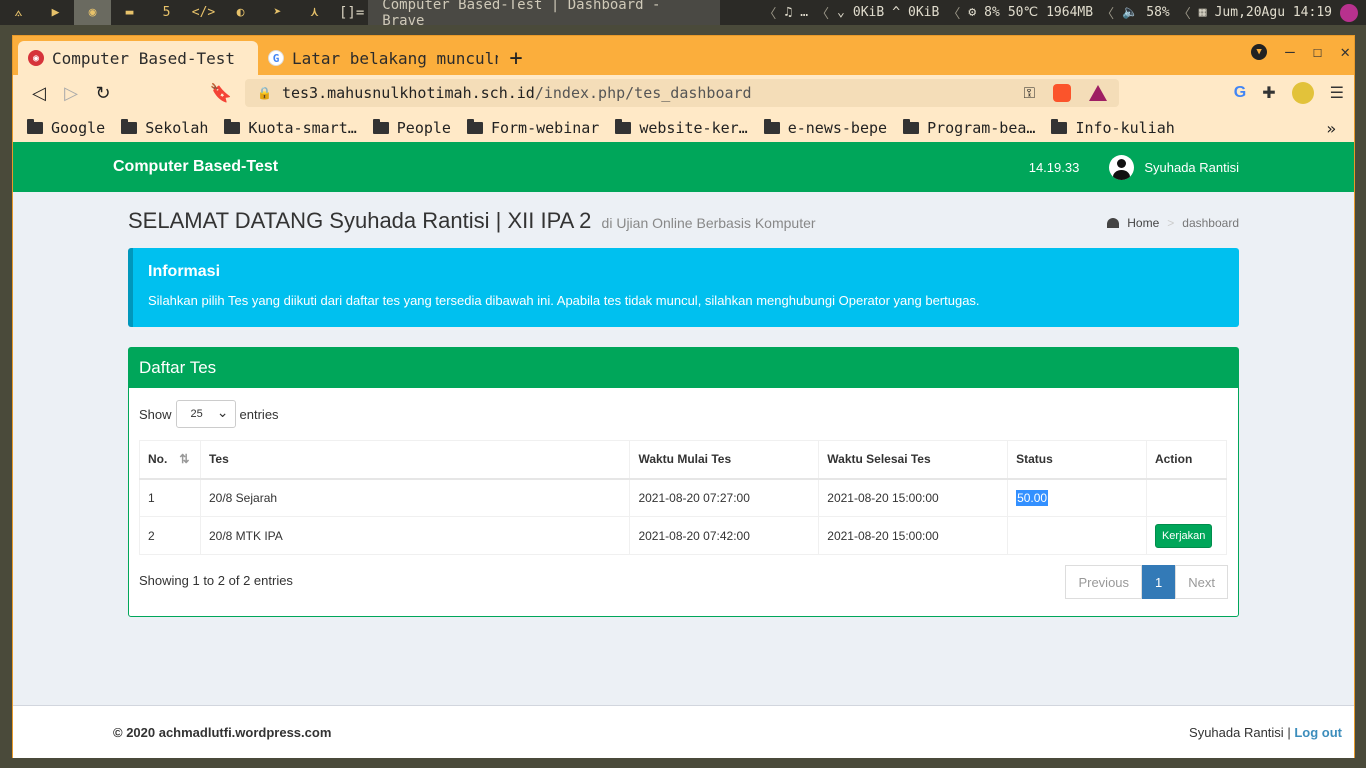 The image size is (1366, 768). Describe the element at coordinates (18, 12) in the screenshot. I see `arch-icon: ⟑` at that location.